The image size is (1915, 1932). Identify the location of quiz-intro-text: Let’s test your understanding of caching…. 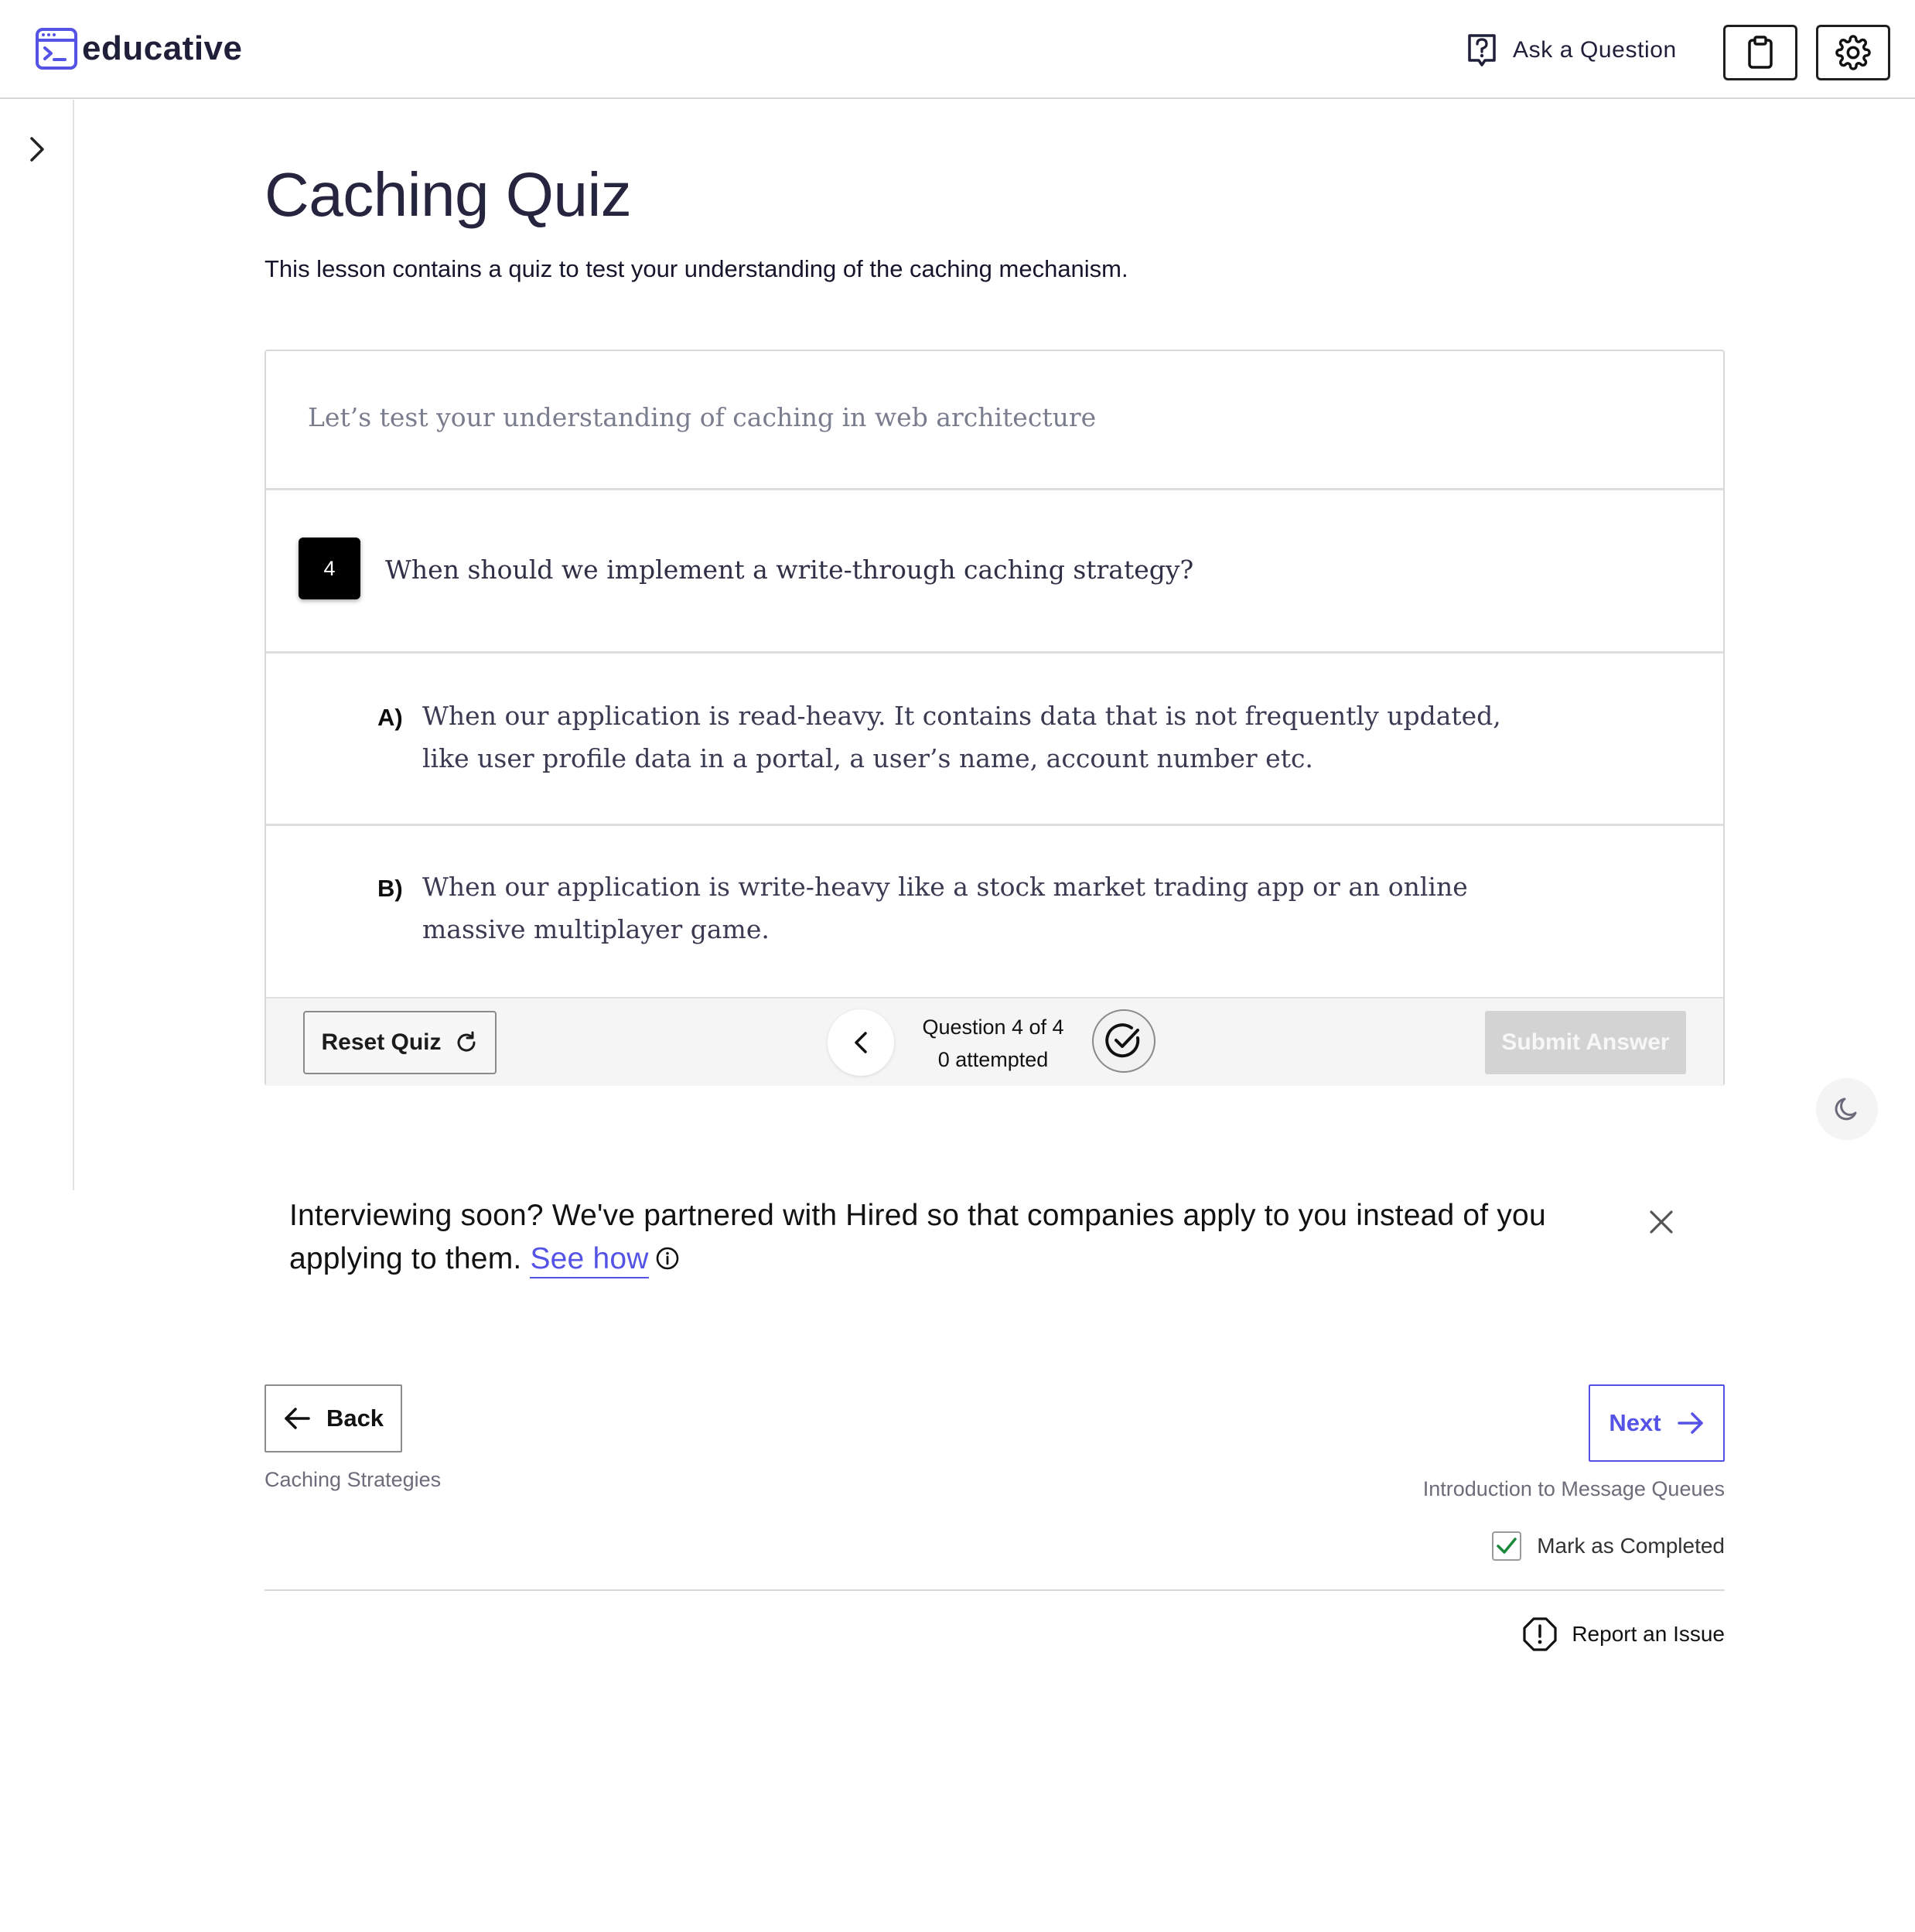
(702, 417).